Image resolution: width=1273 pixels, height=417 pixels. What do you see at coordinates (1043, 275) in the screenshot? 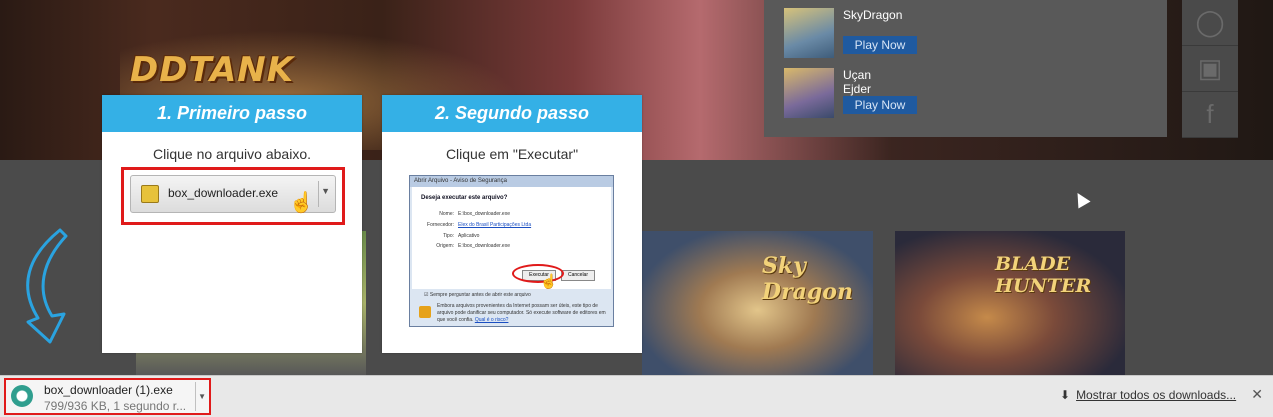
I see `game-card-title: BLADE HUNTER` at bounding box center [1043, 275].